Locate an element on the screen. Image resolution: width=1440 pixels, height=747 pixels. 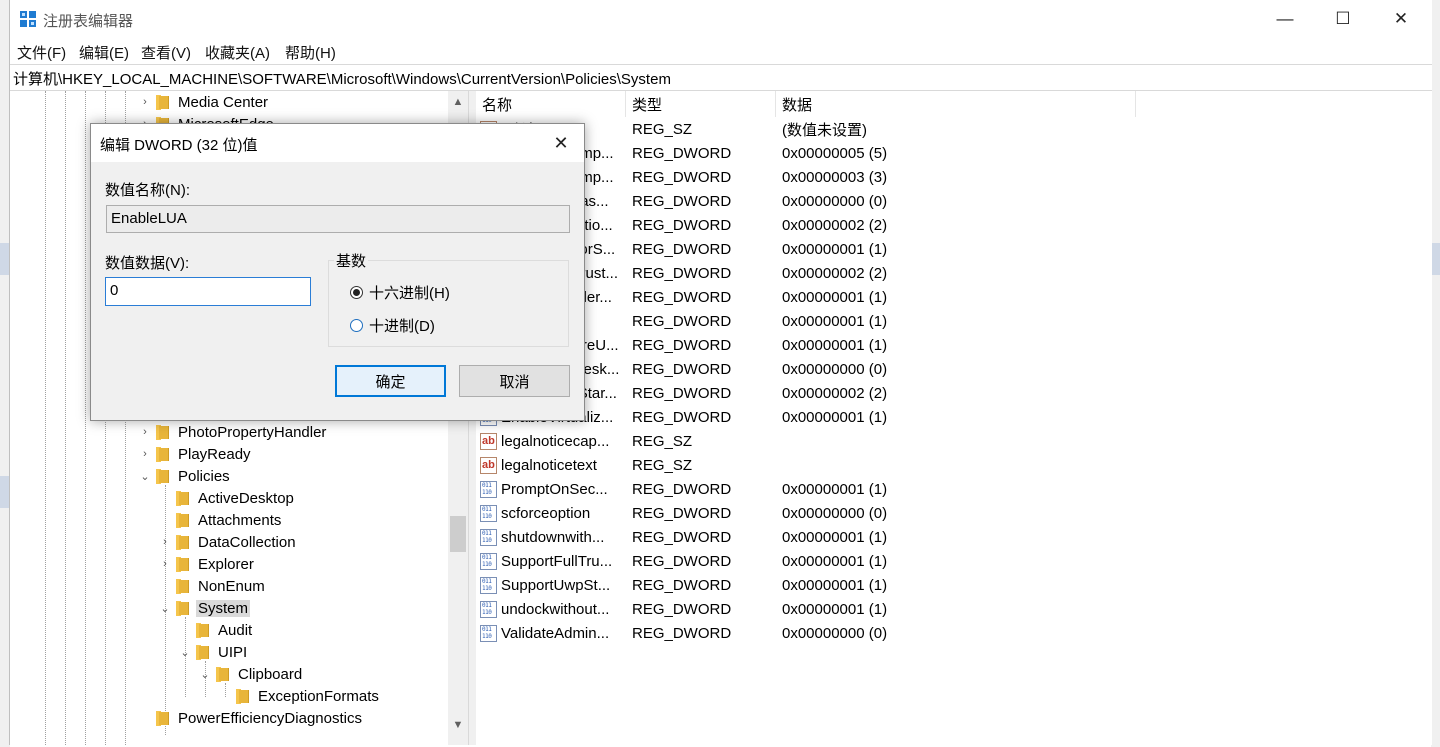
string-value-icon is located at coordinates (488, 465).